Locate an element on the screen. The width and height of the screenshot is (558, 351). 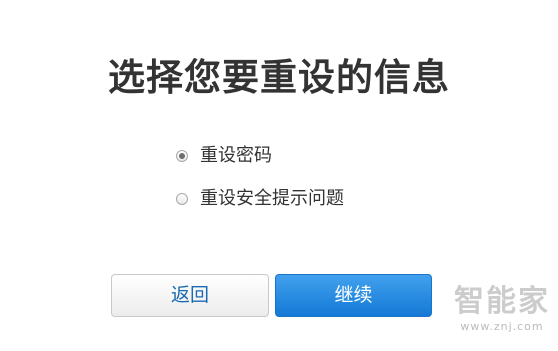
radio-reset-password is located at coordinates (182, 156).